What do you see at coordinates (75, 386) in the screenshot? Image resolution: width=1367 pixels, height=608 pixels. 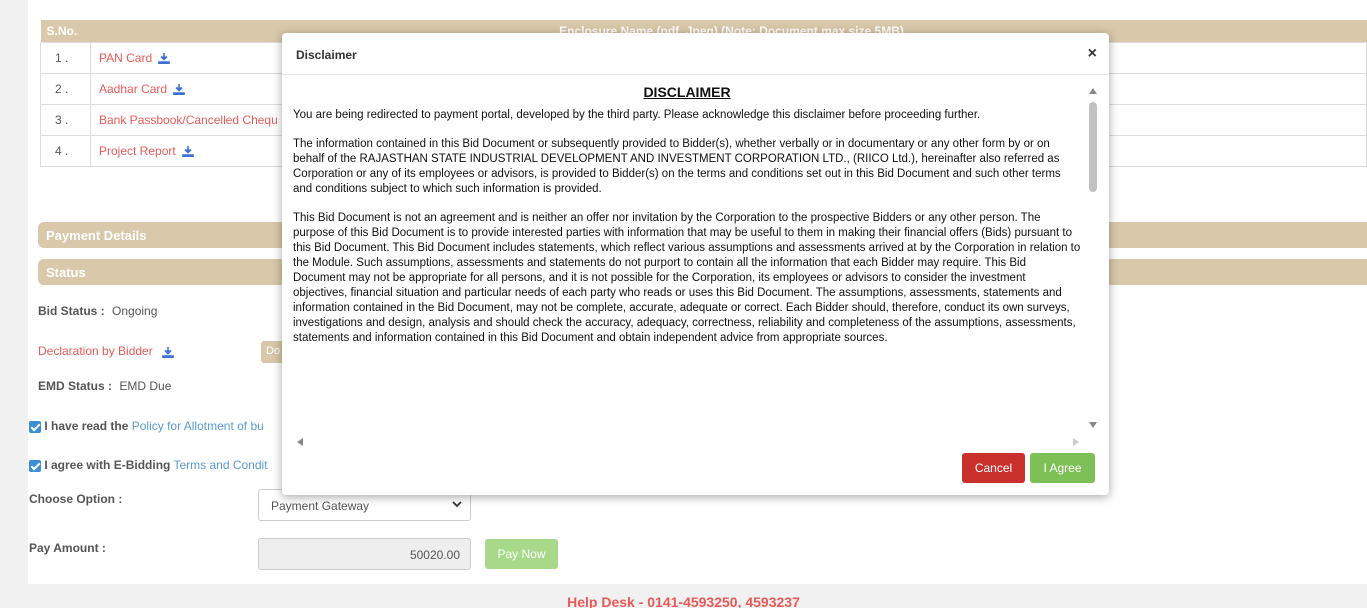 I see `emd-status-label: EMD Status :` at bounding box center [75, 386].